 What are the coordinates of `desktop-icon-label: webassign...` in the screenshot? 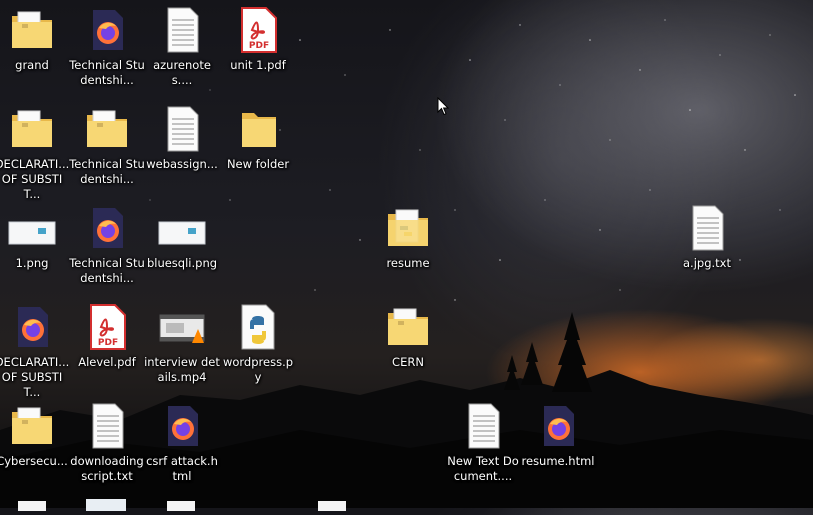 It's located at (182, 164).